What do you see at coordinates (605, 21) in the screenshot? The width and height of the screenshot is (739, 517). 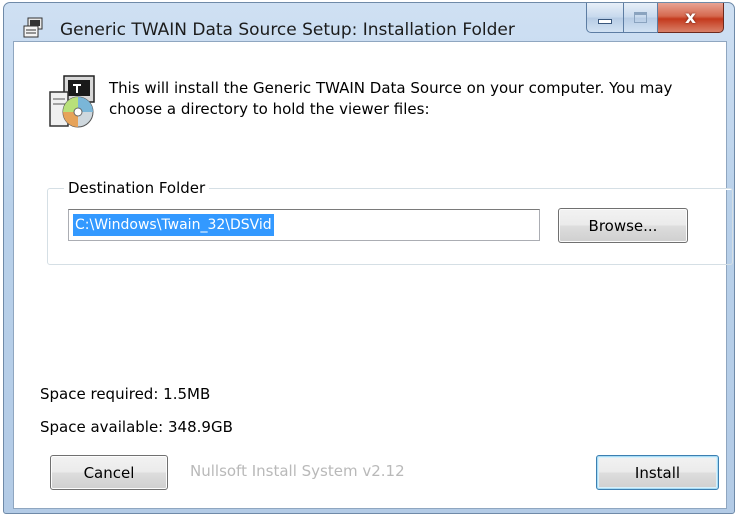 I see `minimize-icon` at bounding box center [605, 21].